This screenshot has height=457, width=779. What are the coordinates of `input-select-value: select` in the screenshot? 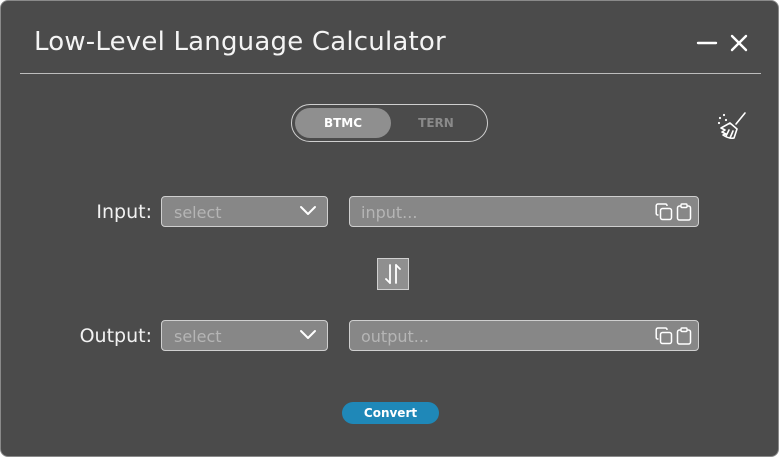 It's located at (198, 212).